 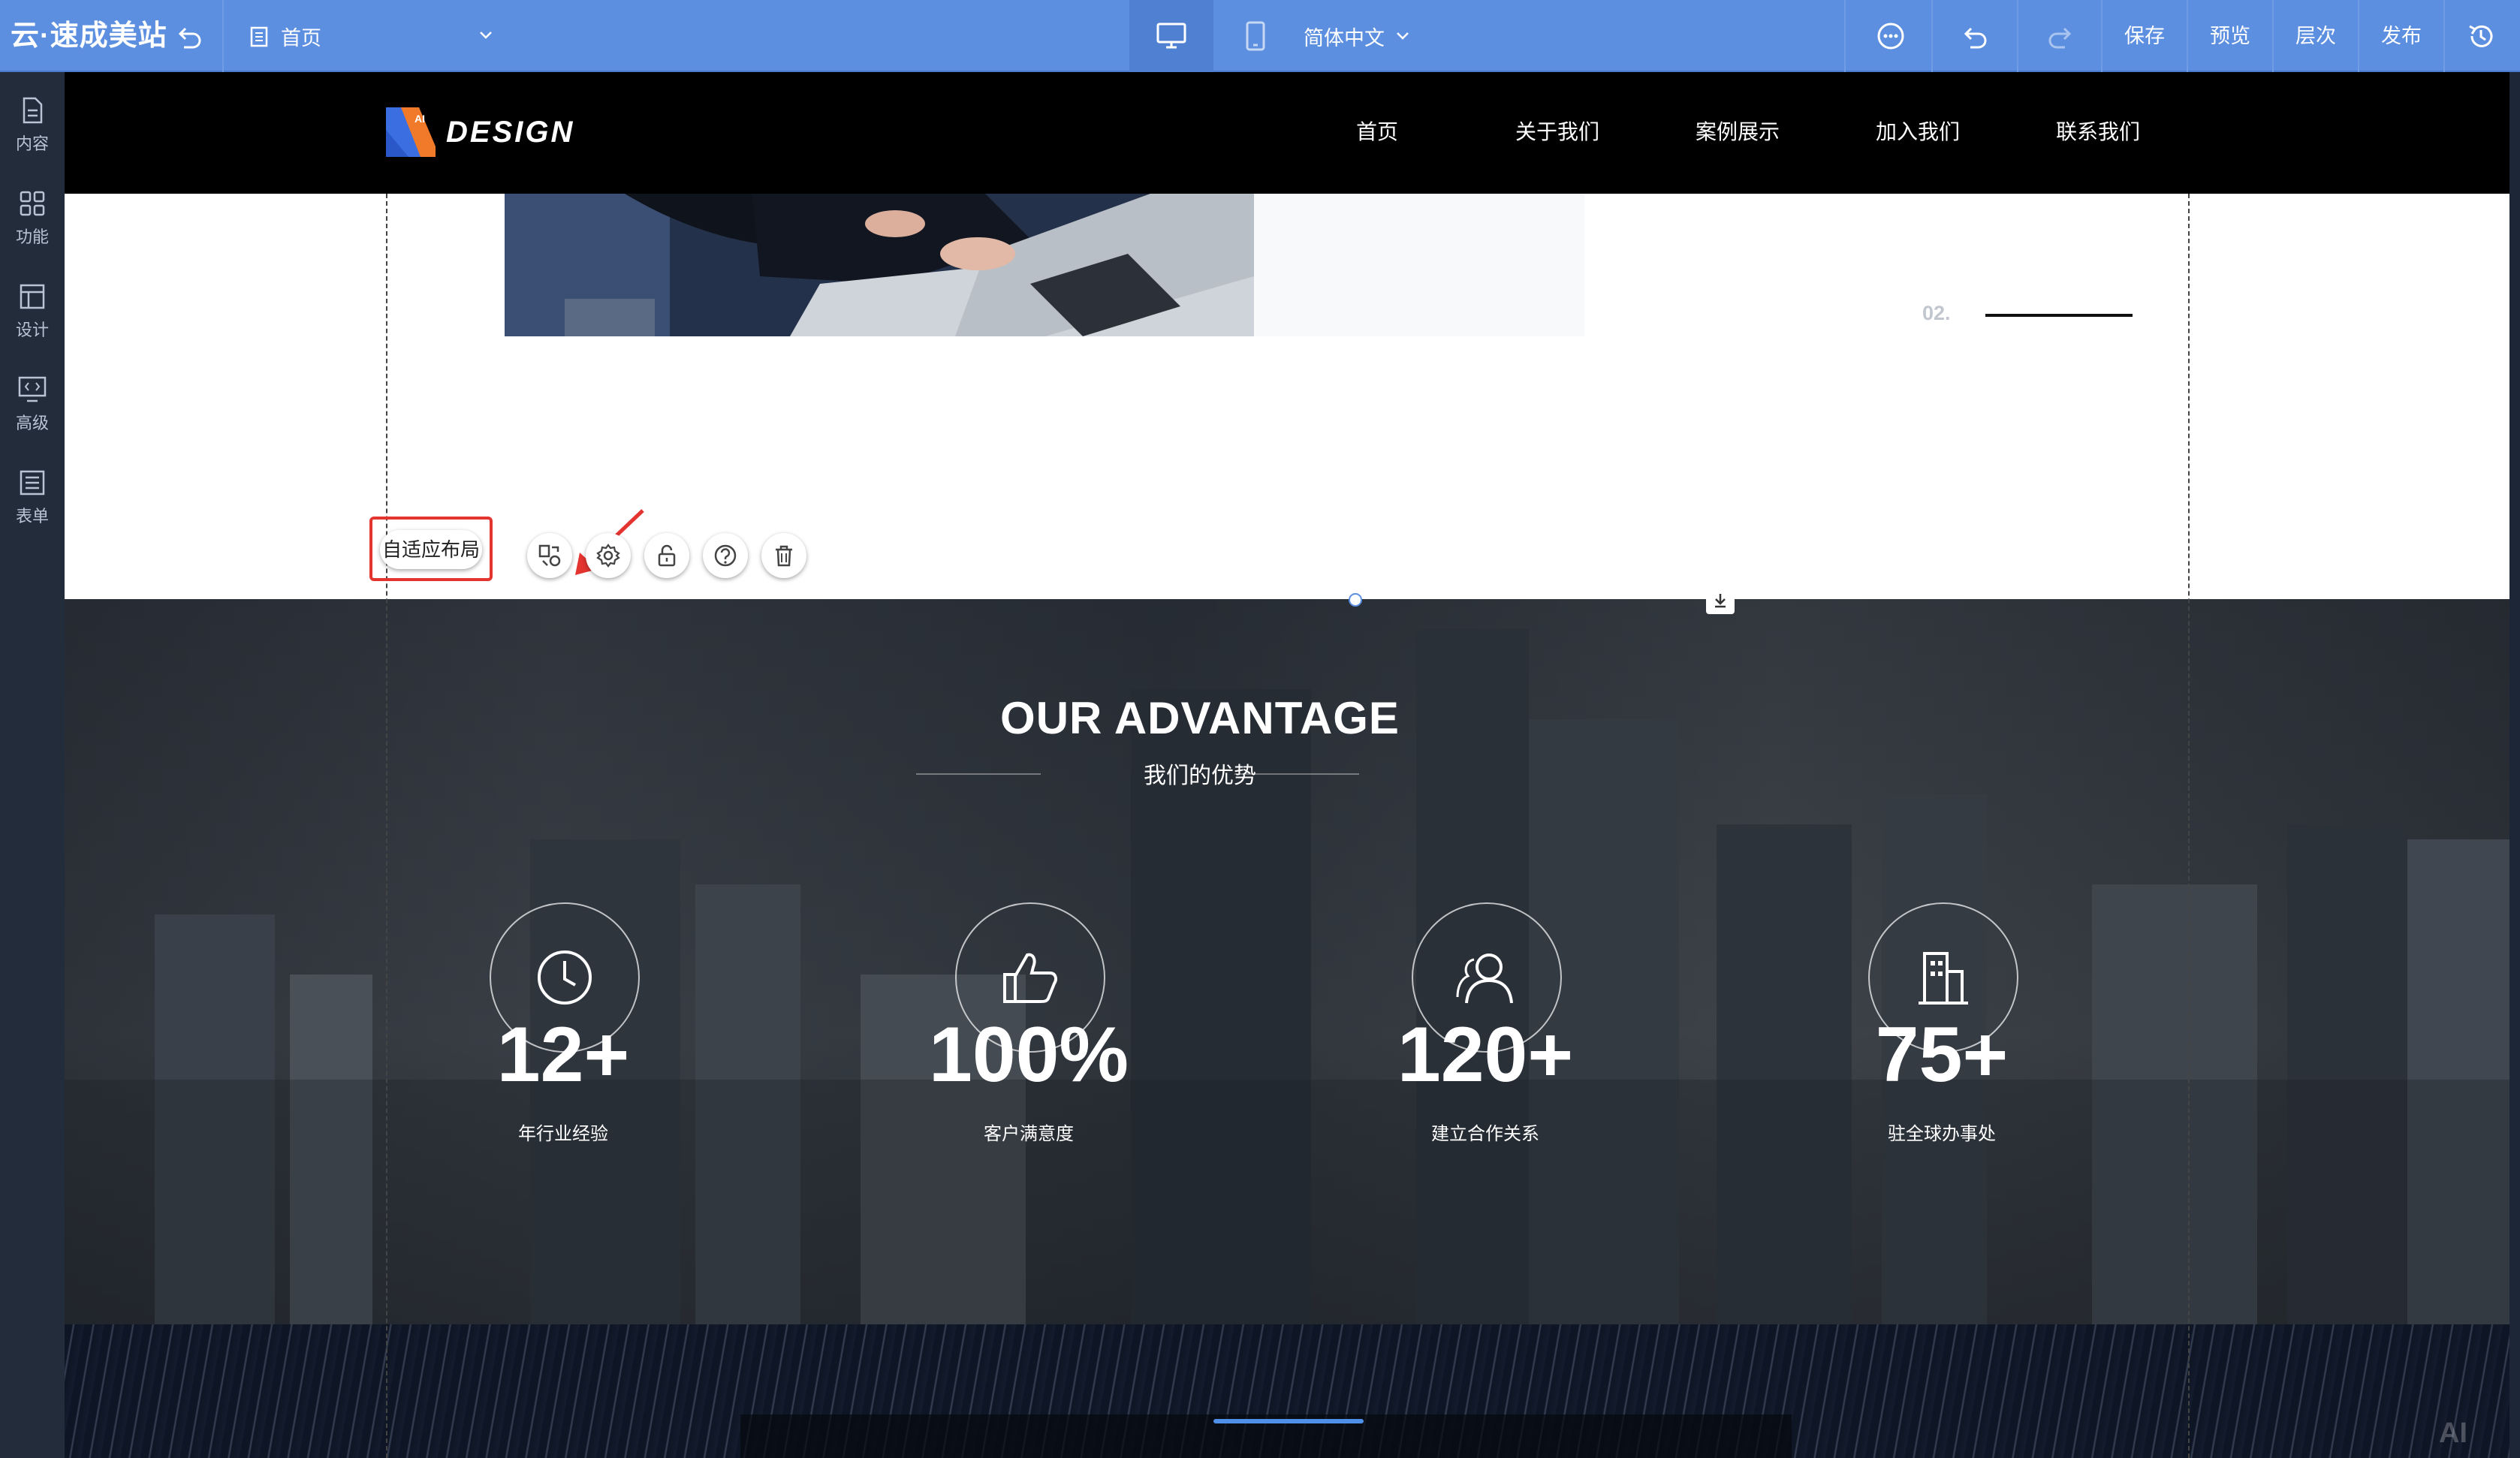 I want to click on site-header: AI DESIGN 首页 关于我们 案例展示 加入我们 联系我们, so click(x=1287, y=133).